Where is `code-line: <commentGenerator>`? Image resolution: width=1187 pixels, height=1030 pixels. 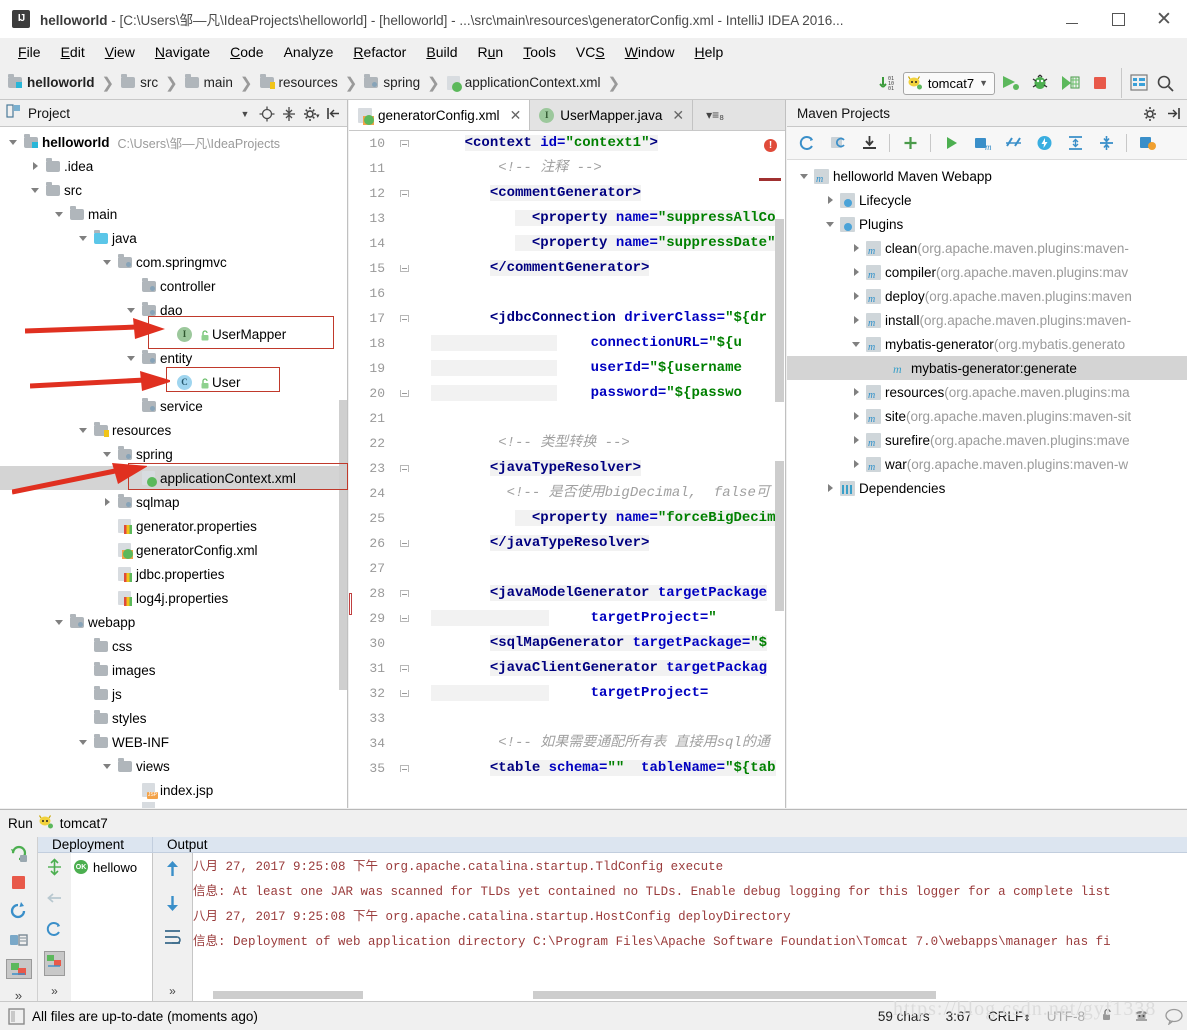
code-line: <commentGenerator> is located at coordinates (608, 193).